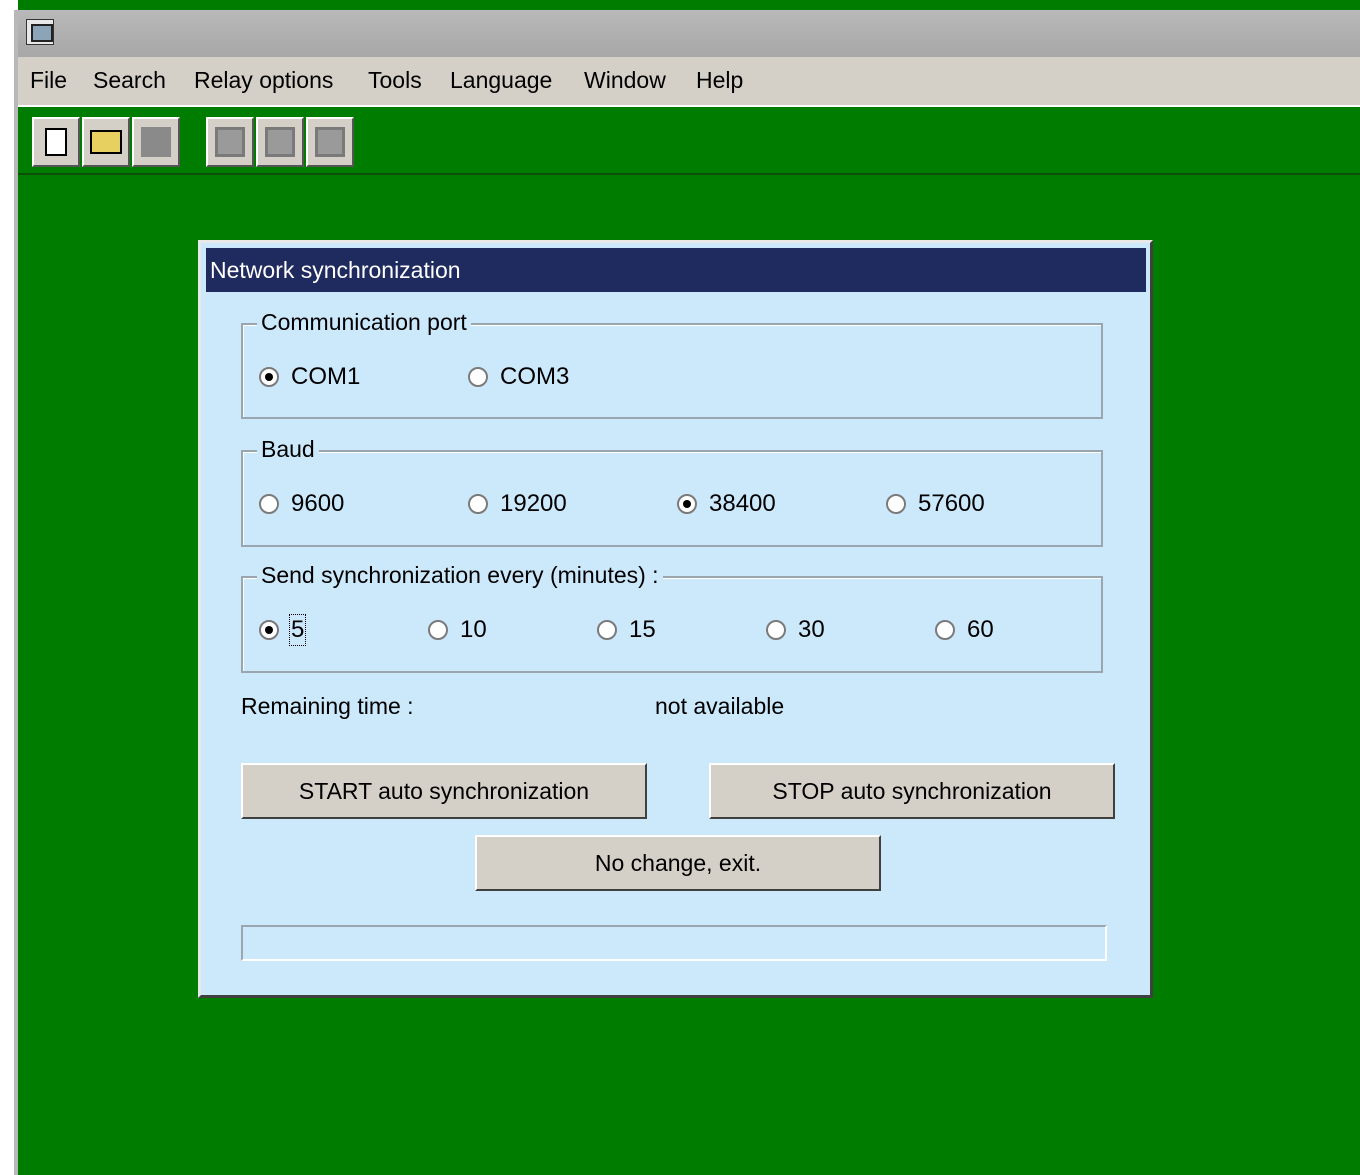 The image size is (1360, 1175). Describe the element at coordinates (980, 629) in the screenshot. I see `radio-label: 60` at that location.